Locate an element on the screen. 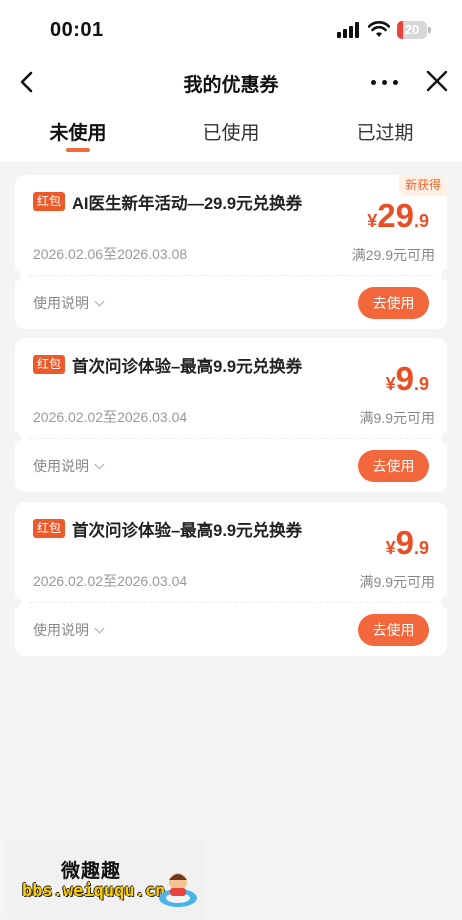  tab-bar: 未使用 已使用 已过期 is located at coordinates (231, 135).